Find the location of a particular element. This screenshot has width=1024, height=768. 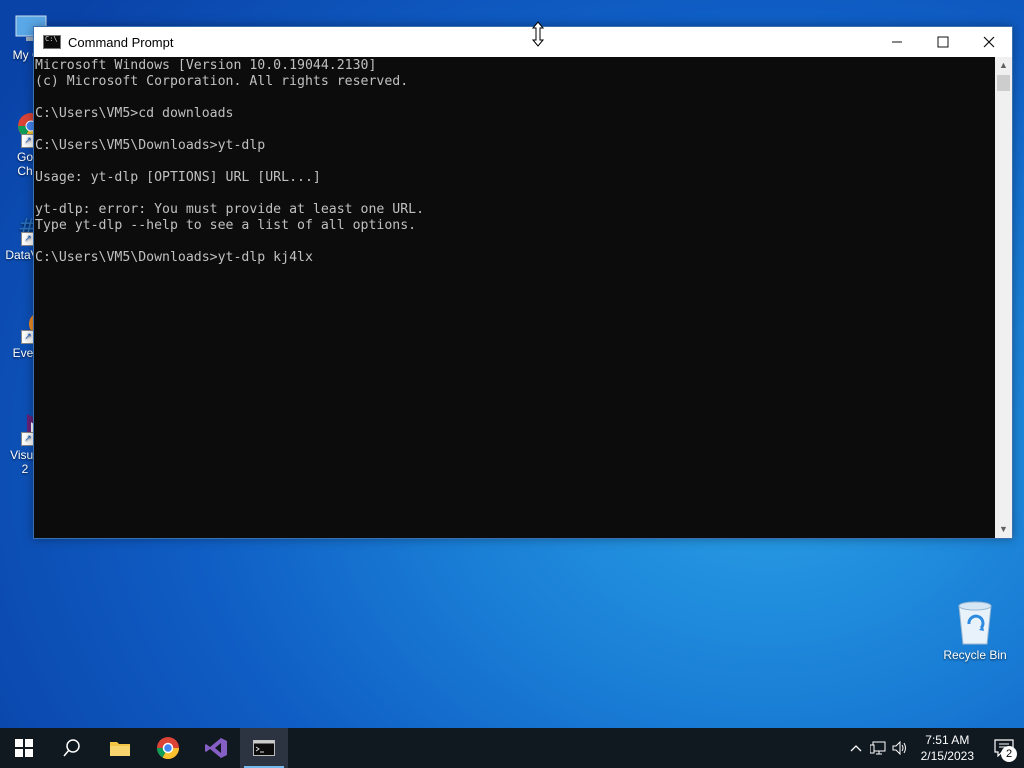

show-hidden-icons-button is located at coordinates (856, 748).